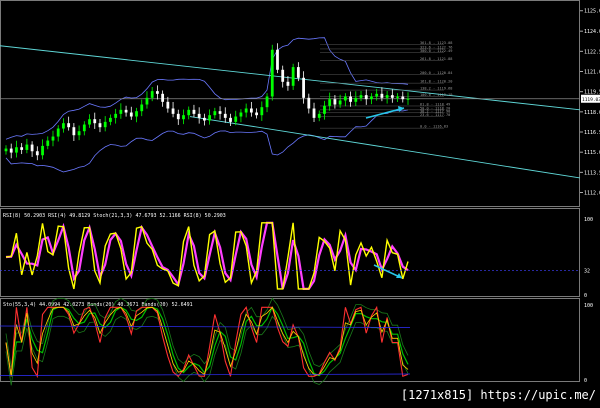  Describe the element at coordinates (588, 306) in the screenshot. I see `stoch-tick-label: 100` at that location.